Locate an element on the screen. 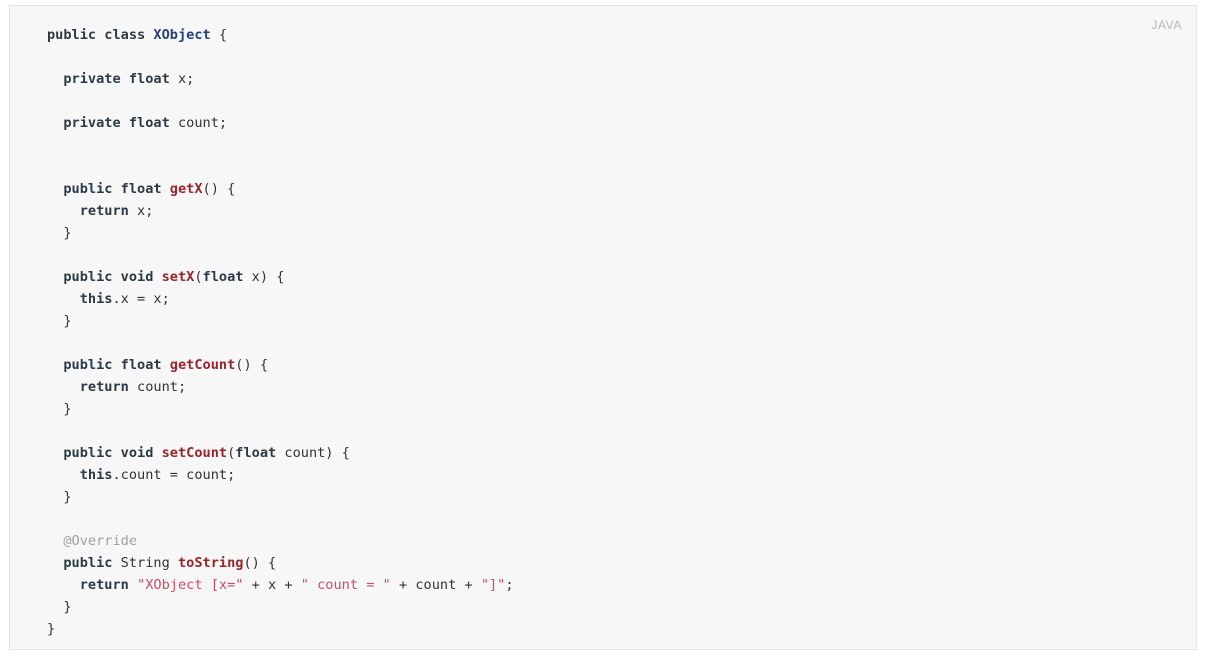 The height and width of the screenshot is (664, 1206). code-token: getCount is located at coordinates (202, 365).